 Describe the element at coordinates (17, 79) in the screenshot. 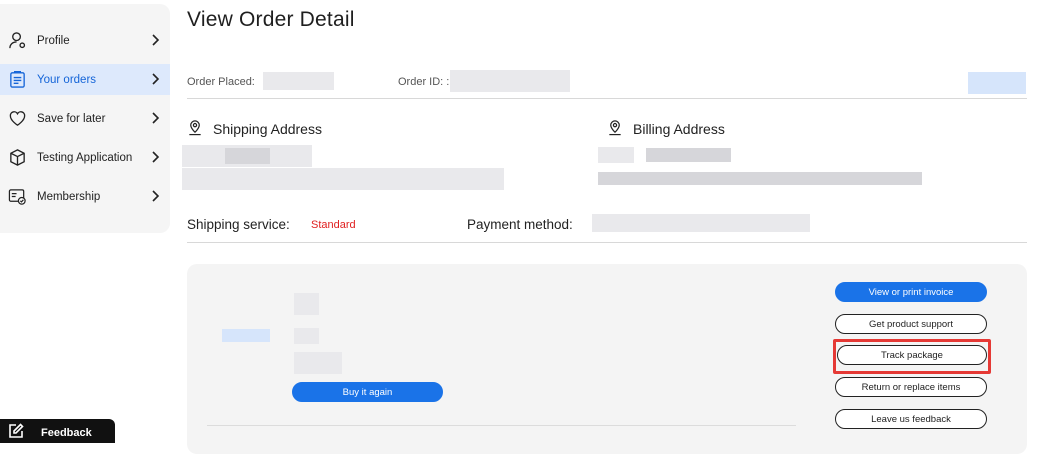

I see `clipboard-icon` at that location.